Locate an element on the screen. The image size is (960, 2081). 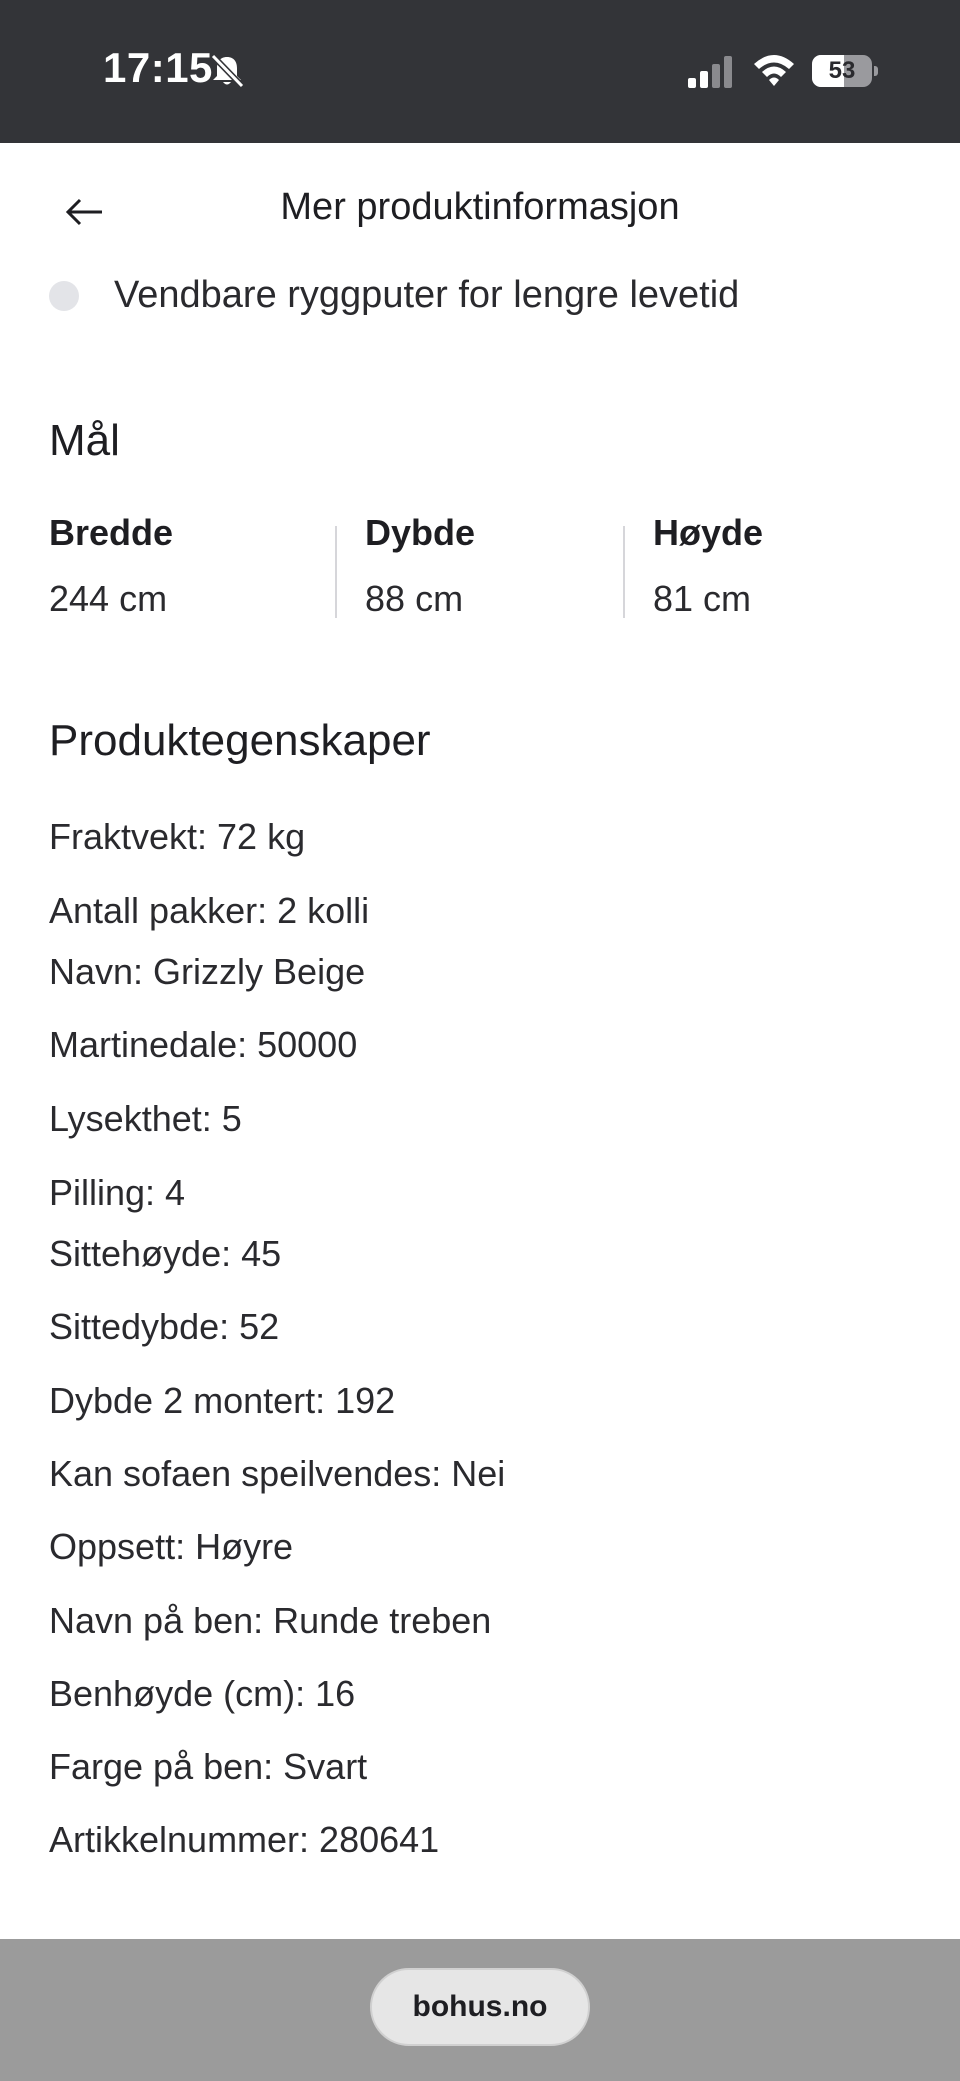
feature-list-item: Vendbare ryggputer for lengre levetid is located at coordinates (394, 295).